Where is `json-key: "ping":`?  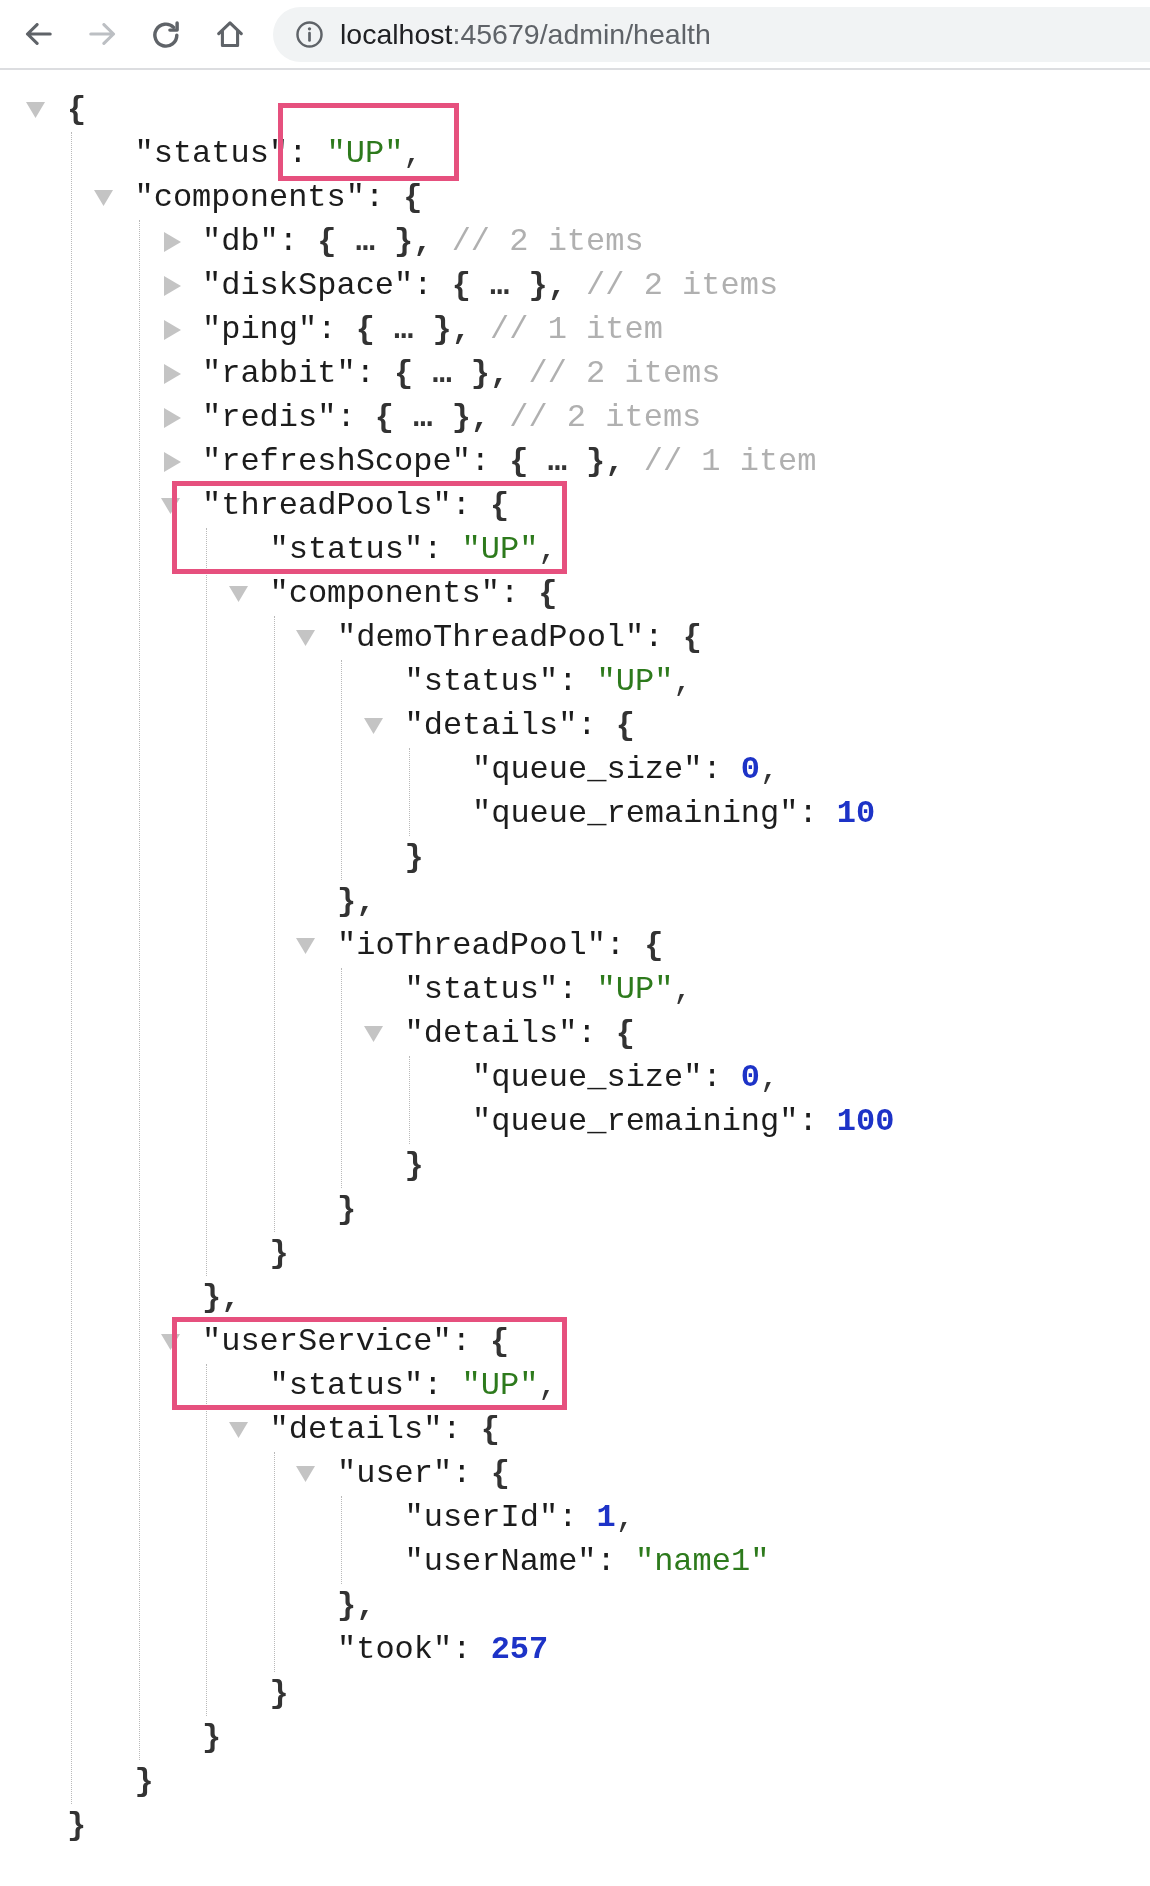 json-key: "ping": is located at coordinates (269, 330).